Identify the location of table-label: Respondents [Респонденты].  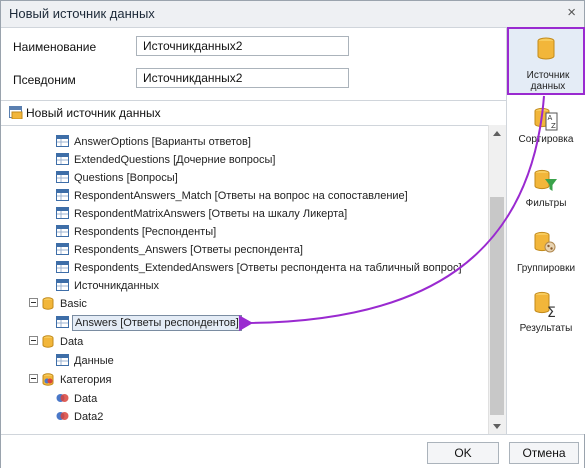
(145, 232).